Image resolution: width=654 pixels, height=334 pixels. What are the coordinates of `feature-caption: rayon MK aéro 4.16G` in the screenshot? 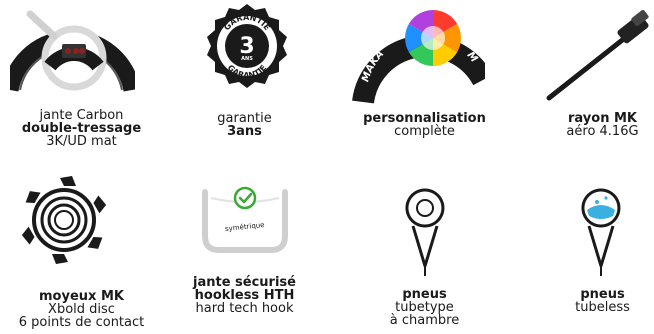 It's located at (587, 125).